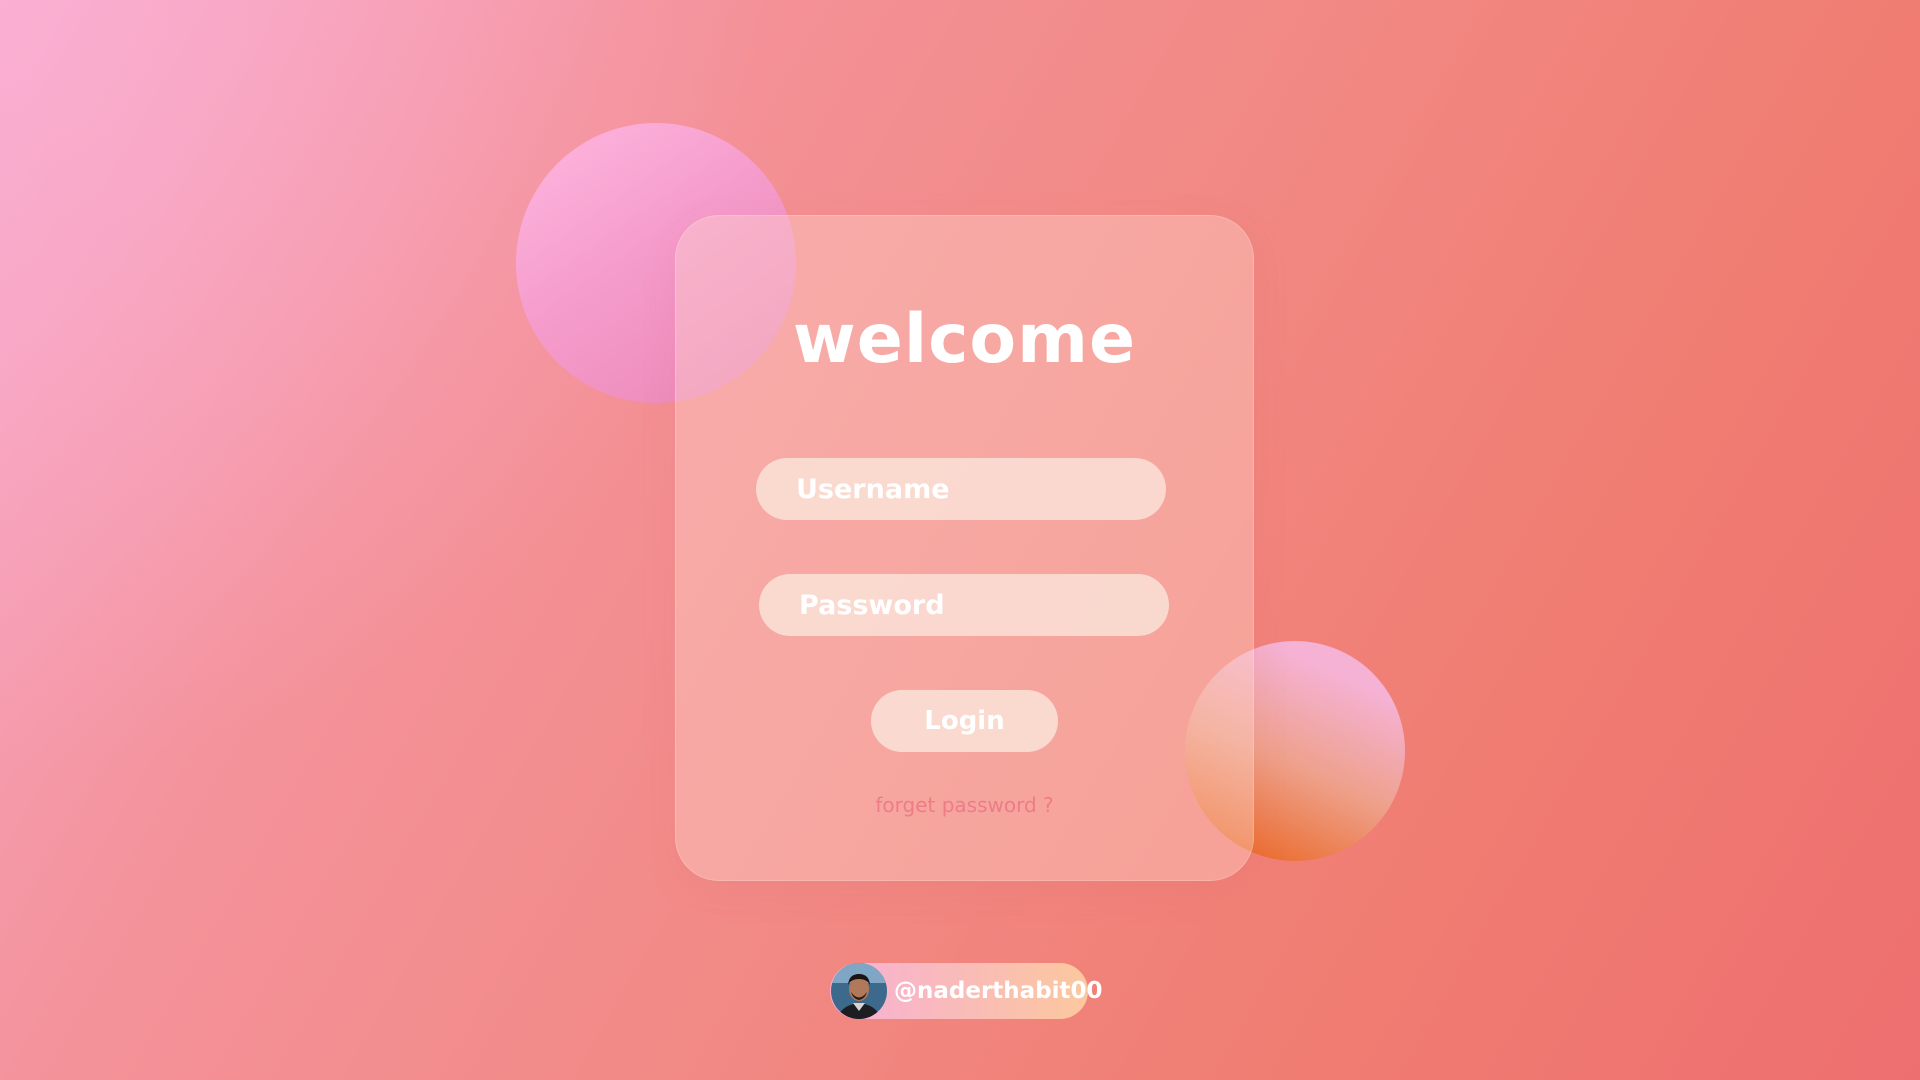 The width and height of the screenshot is (1920, 1080). I want to click on avatar, so click(859, 991).